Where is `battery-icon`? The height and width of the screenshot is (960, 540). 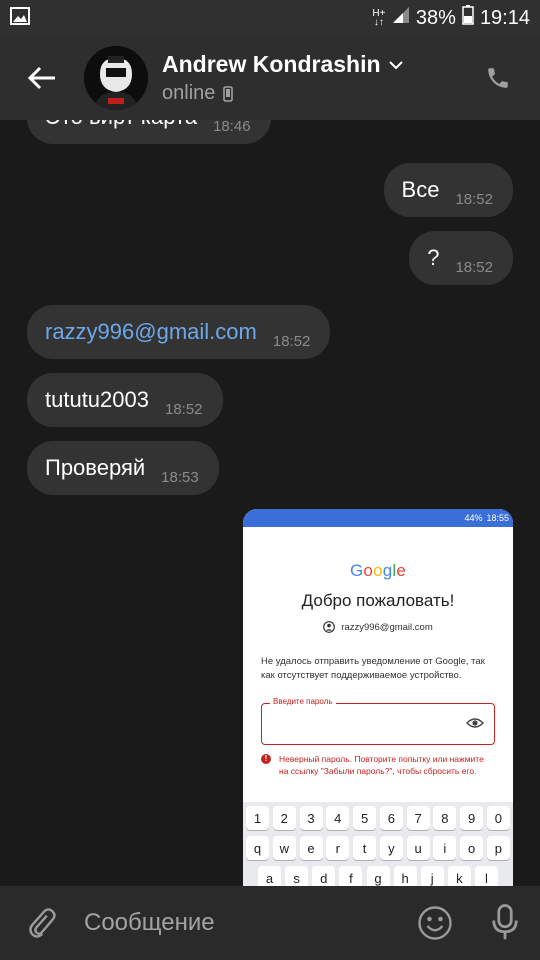
battery-icon is located at coordinates (468, 18).